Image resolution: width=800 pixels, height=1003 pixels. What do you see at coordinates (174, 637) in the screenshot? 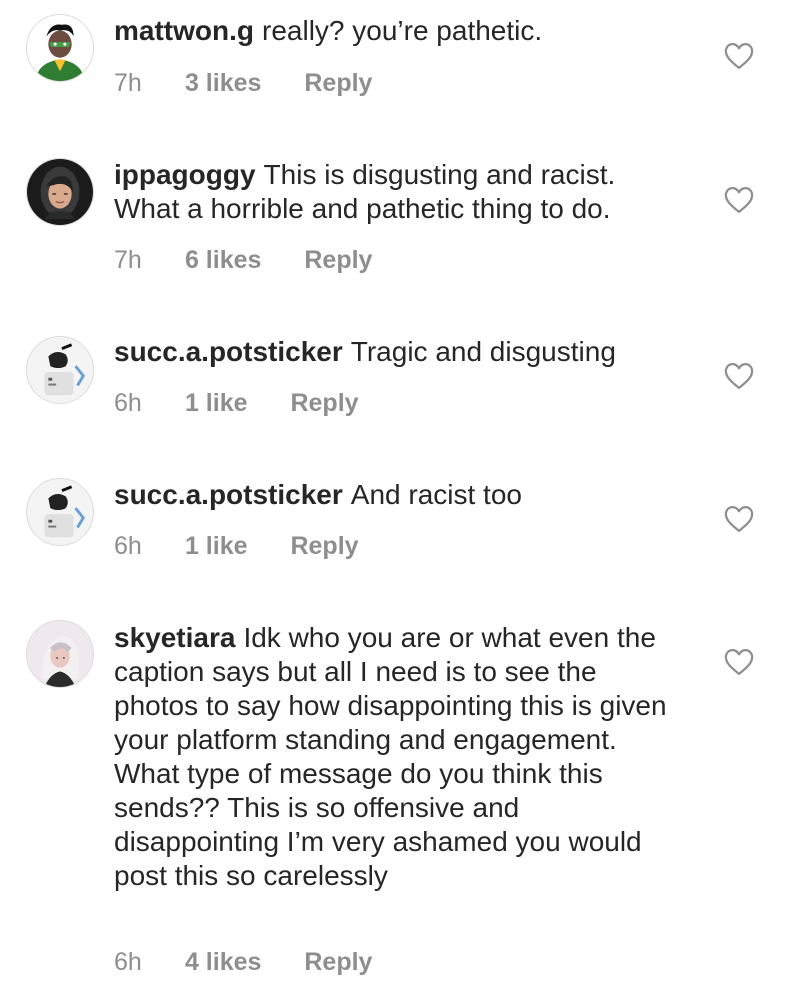
I see `comment-username: skyetiara` at bounding box center [174, 637].